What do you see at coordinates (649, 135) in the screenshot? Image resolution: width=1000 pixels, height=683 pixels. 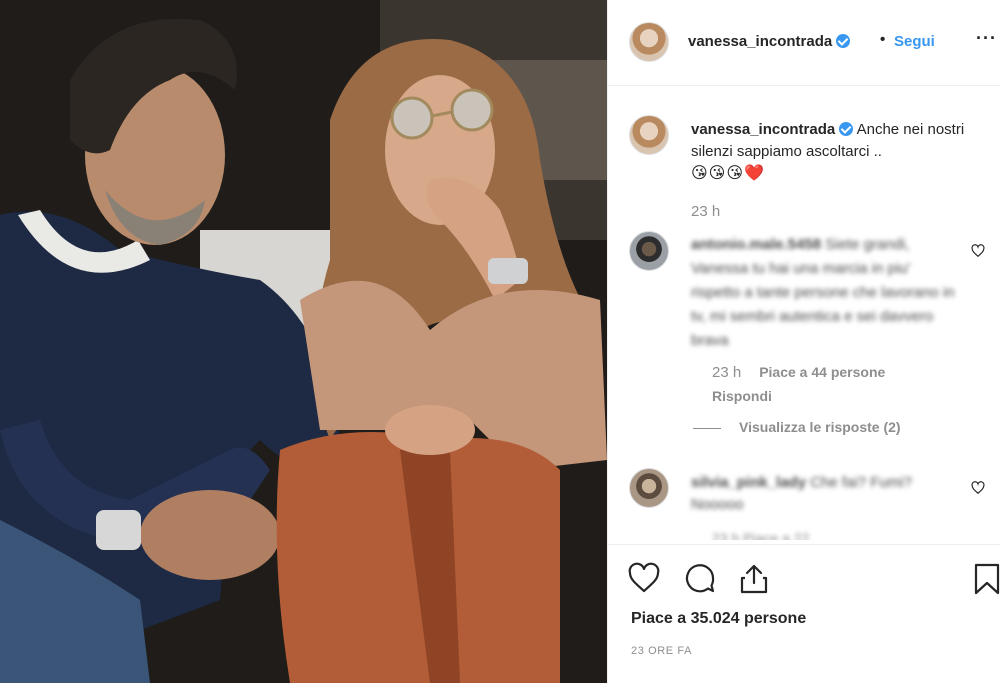 I see `caption-avatar` at bounding box center [649, 135].